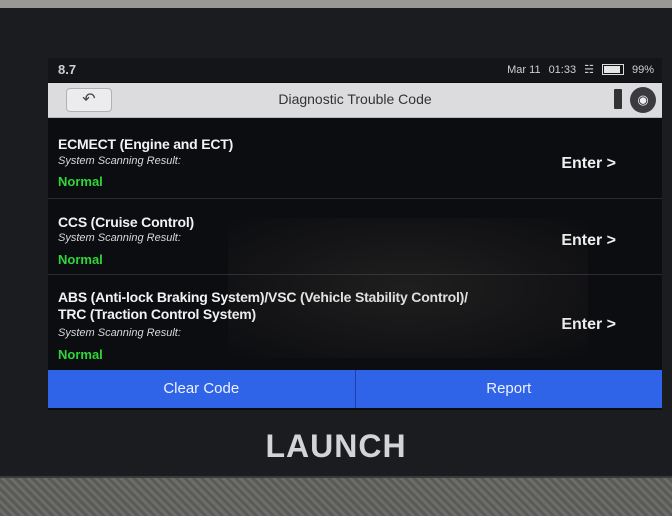 Image resolution: width=672 pixels, height=516 pixels. I want to click on outer-frame-top, so click(336, 4).